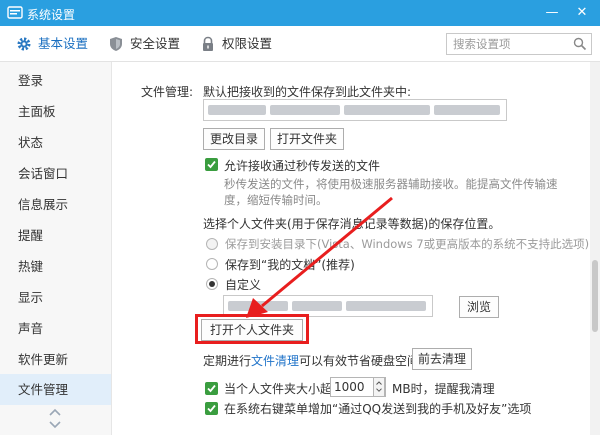 This screenshot has width=600, height=435. What do you see at coordinates (55, 425) in the screenshot?
I see `chevron-down-icon` at bounding box center [55, 425].